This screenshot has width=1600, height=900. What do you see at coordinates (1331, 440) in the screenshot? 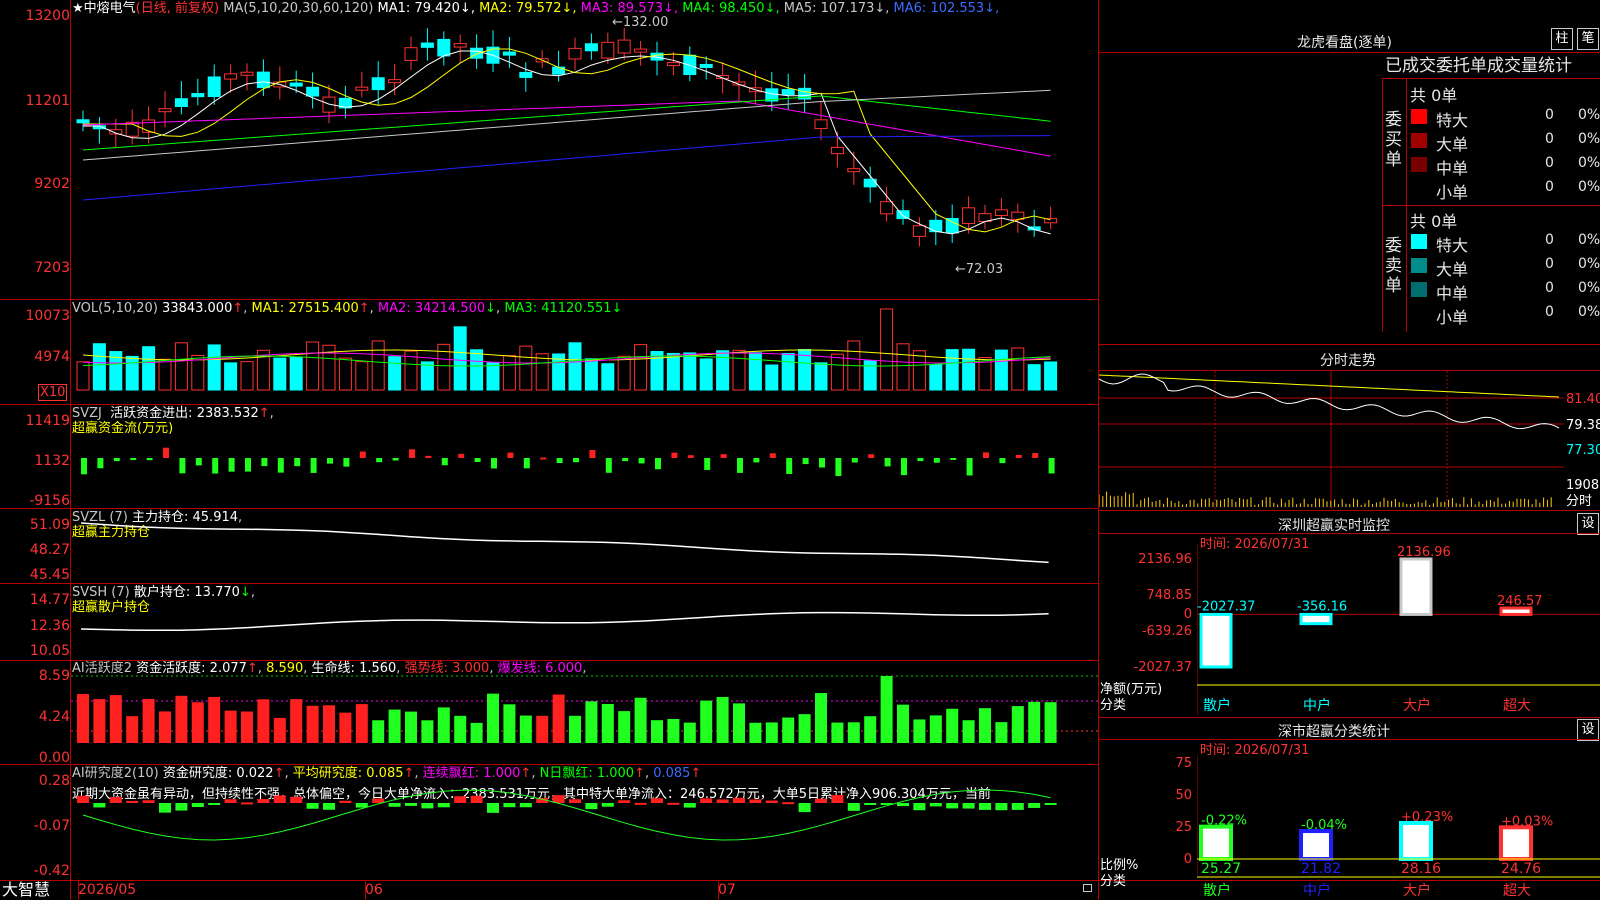
I see `intraday-chart` at bounding box center [1331, 440].